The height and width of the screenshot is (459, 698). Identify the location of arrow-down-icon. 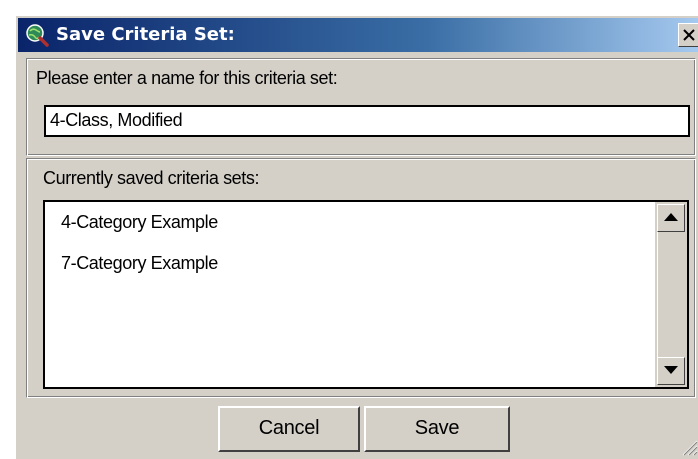
(671, 370).